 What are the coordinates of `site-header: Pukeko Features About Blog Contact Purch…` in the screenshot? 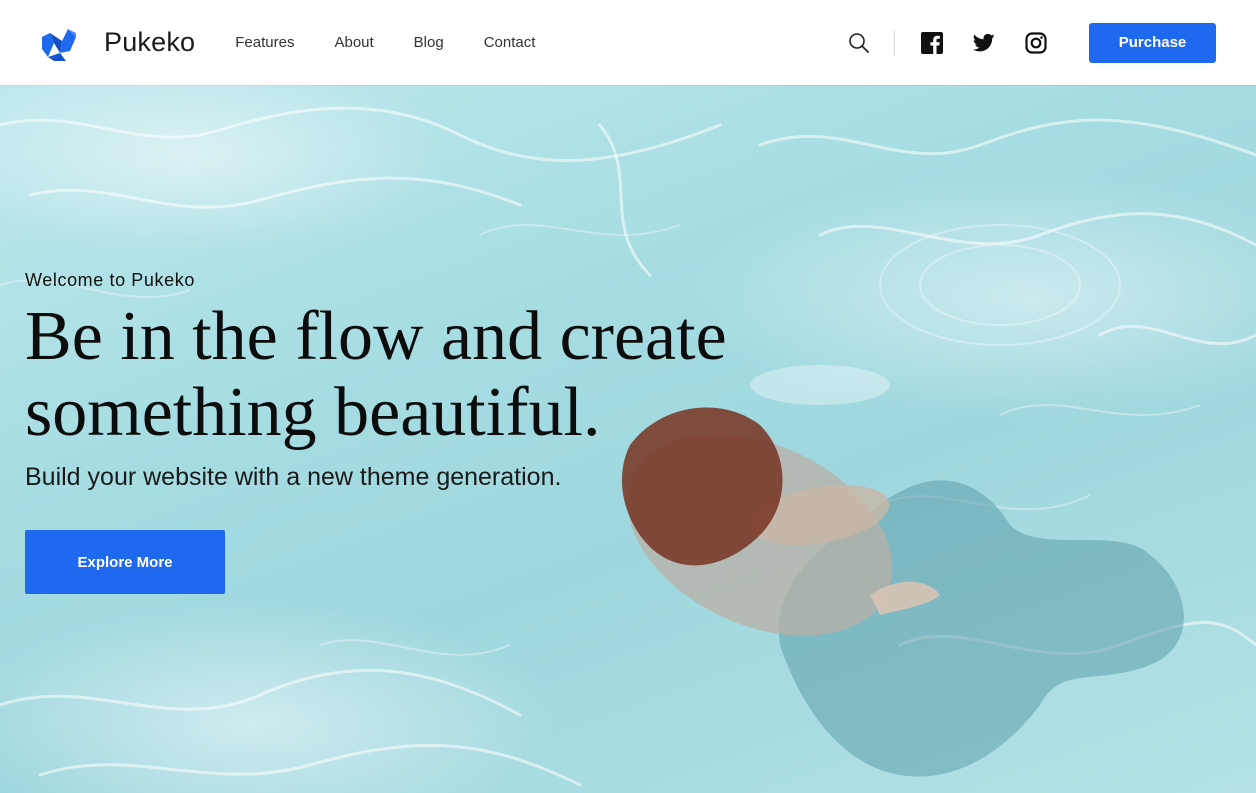 It's located at (628, 42).